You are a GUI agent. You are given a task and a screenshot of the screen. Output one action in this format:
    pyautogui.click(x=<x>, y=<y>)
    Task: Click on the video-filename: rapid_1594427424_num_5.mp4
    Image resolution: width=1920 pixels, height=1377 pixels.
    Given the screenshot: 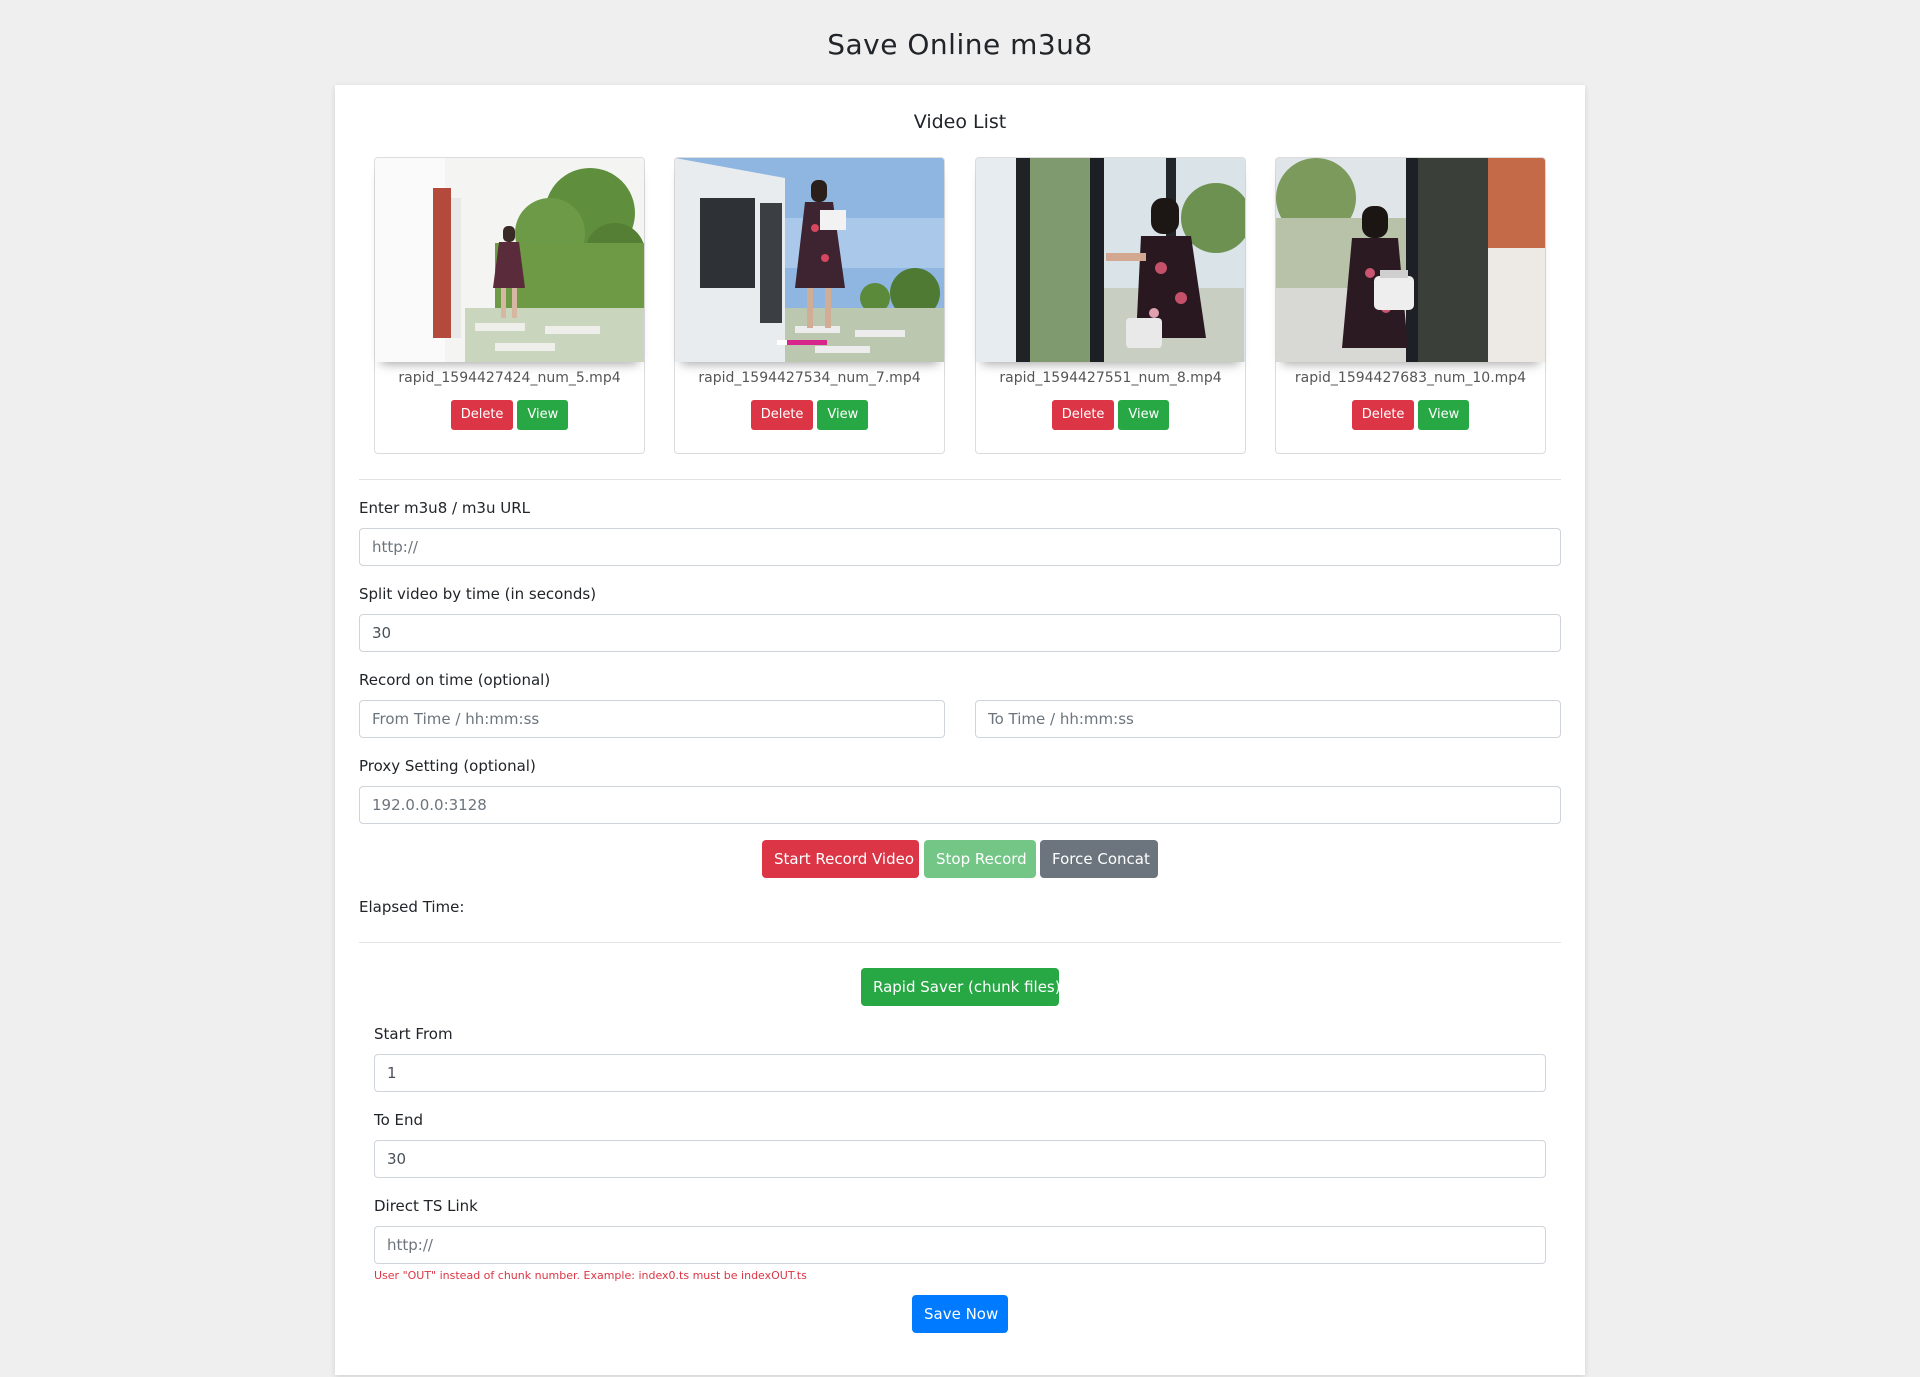 What is the action you would take?
    pyautogui.click(x=509, y=378)
    